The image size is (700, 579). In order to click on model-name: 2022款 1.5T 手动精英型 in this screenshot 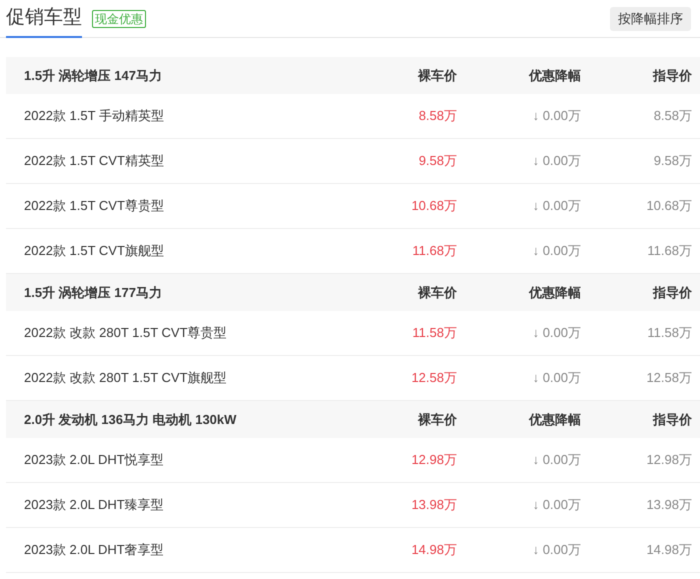, I will do `click(190, 116)`.